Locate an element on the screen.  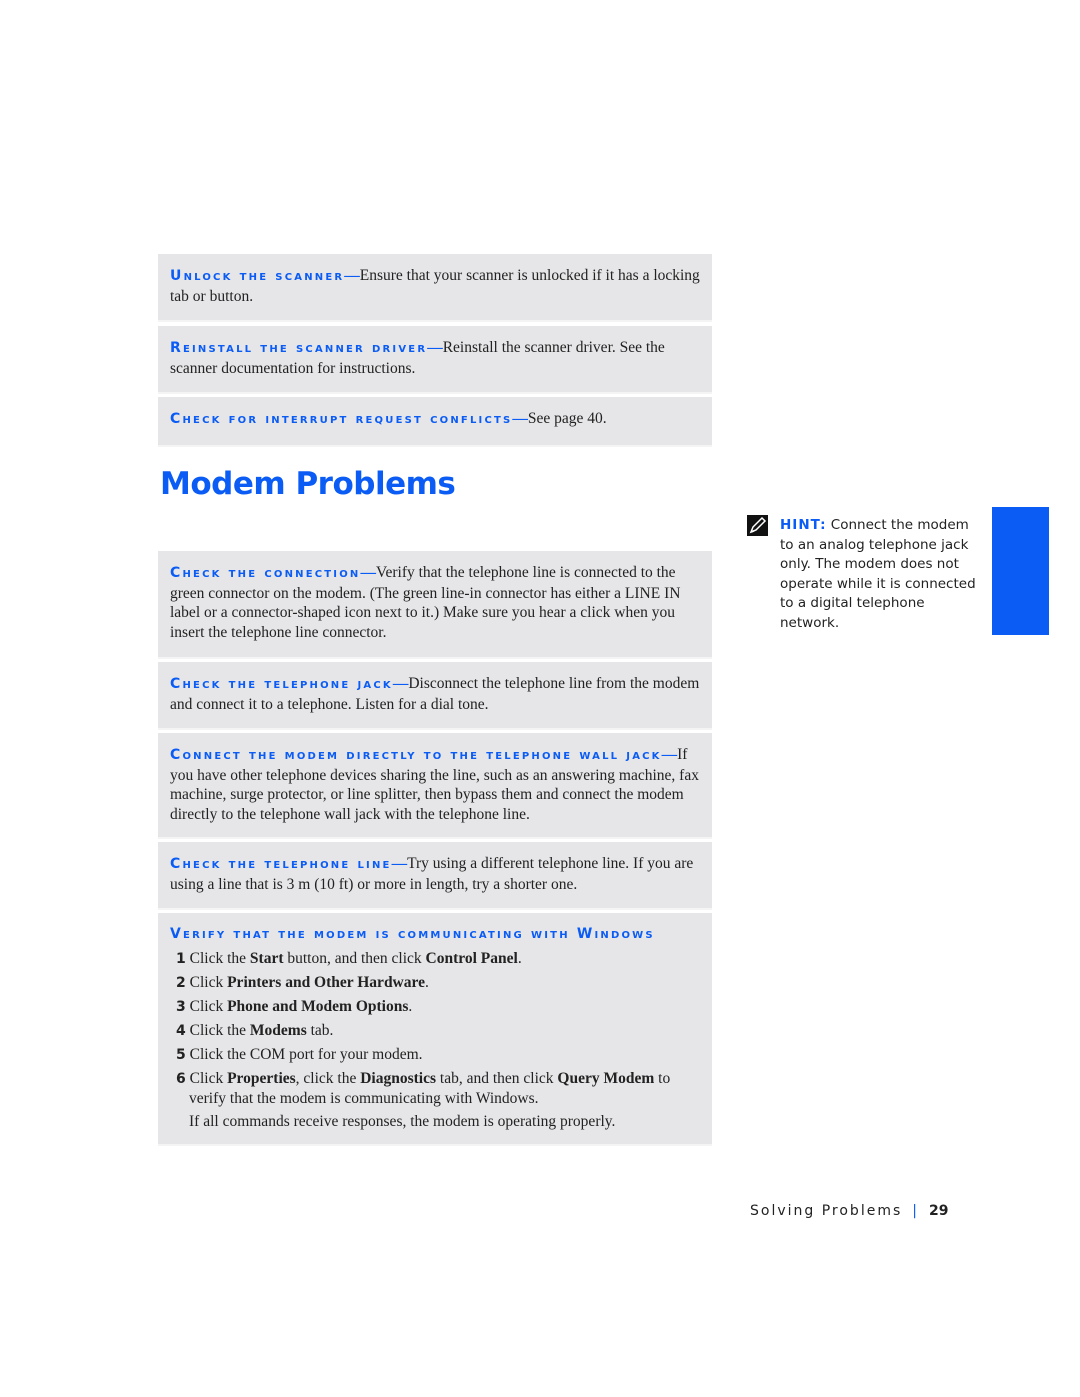
page-footer: Solving Problems | 29 is located at coordinates (849, 1211).